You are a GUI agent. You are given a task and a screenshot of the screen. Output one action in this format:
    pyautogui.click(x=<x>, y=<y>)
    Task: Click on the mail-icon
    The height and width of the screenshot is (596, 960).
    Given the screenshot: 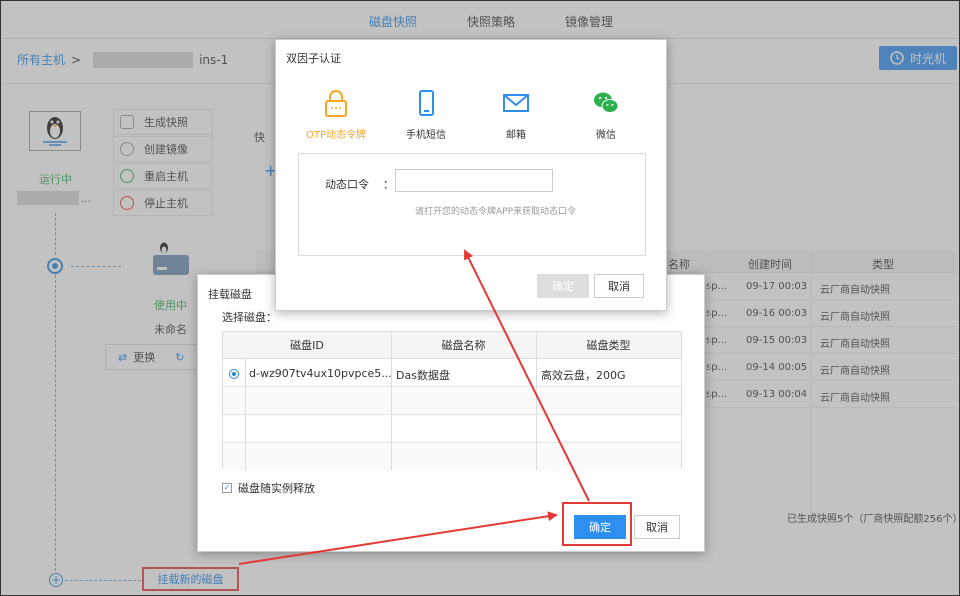 What is the action you would take?
    pyautogui.click(x=516, y=103)
    